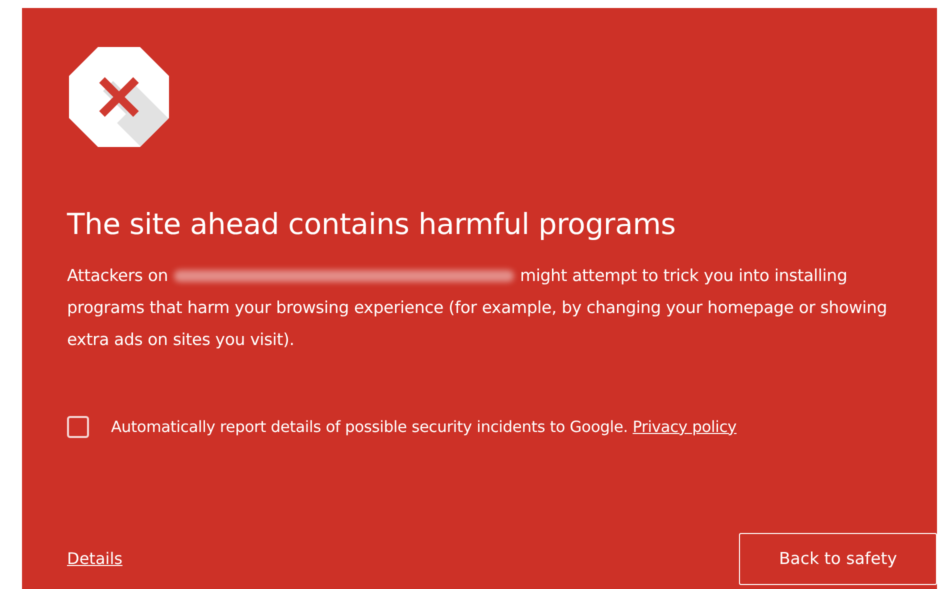 The width and height of the screenshot is (940, 589). I want to click on details-link: Details, so click(94, 559).